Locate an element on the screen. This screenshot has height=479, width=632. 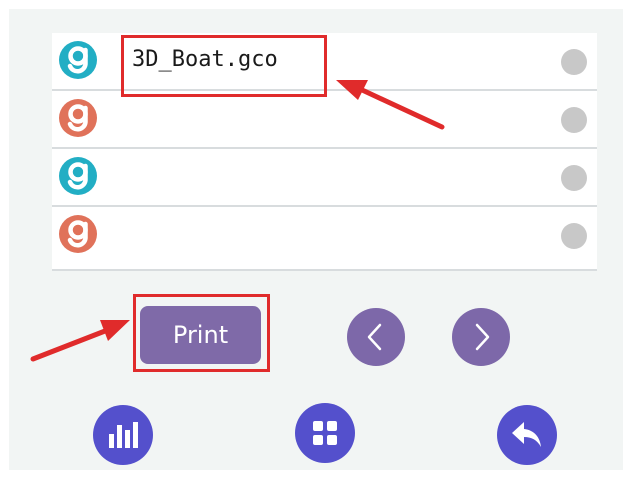
menu-button is located at coordinates (325, 433).